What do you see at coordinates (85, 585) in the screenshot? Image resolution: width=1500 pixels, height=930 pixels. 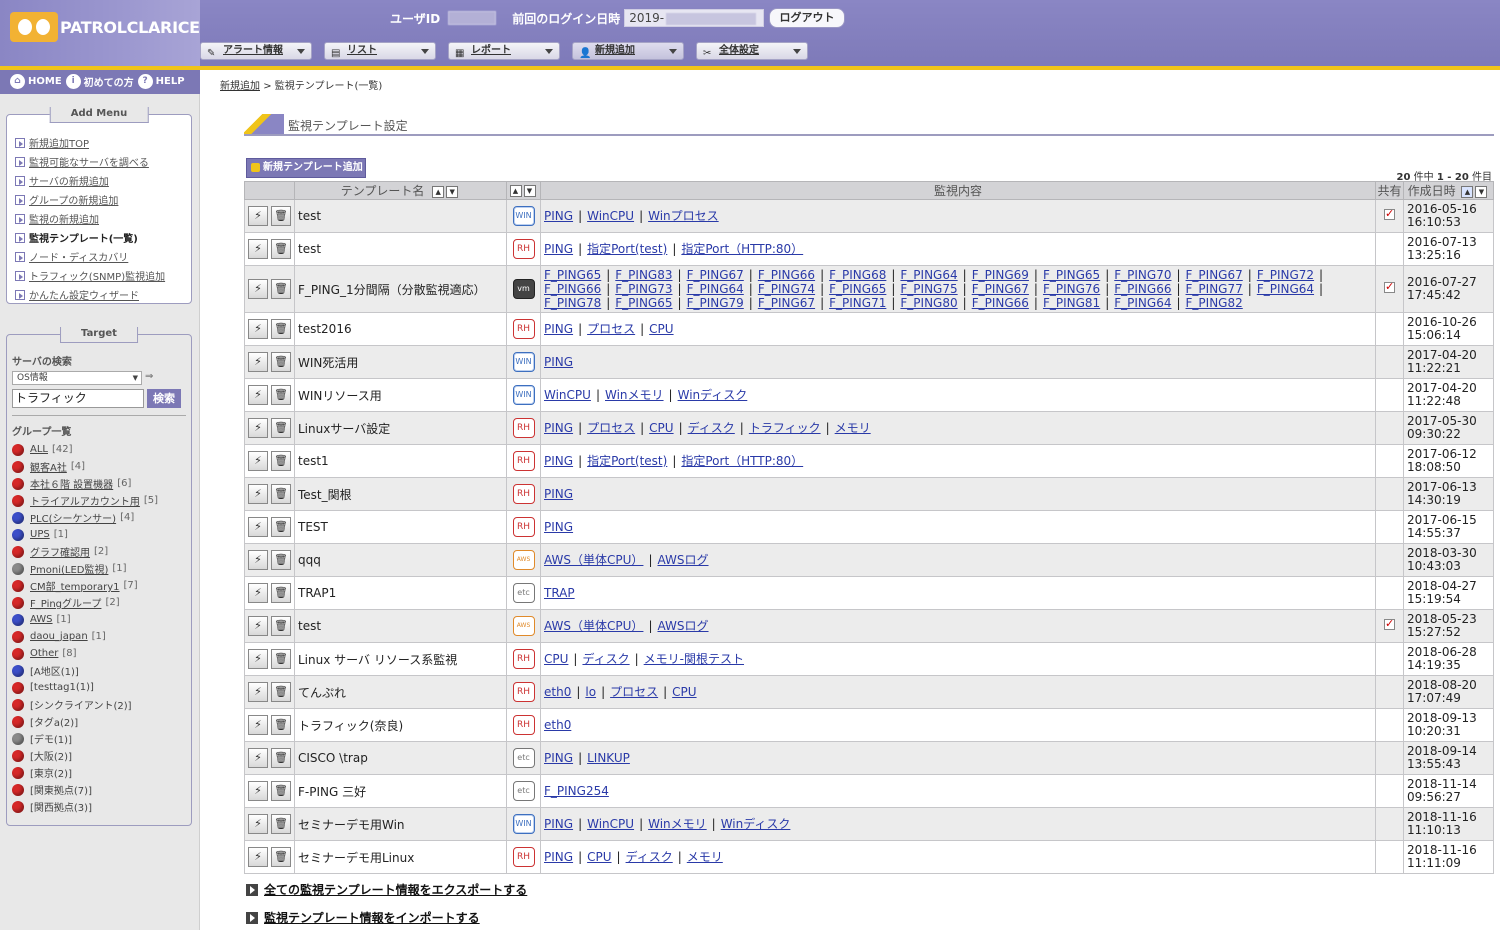 I see `group-list-item: CM部_temporary1 [7]` at bounding box center [85, 585].